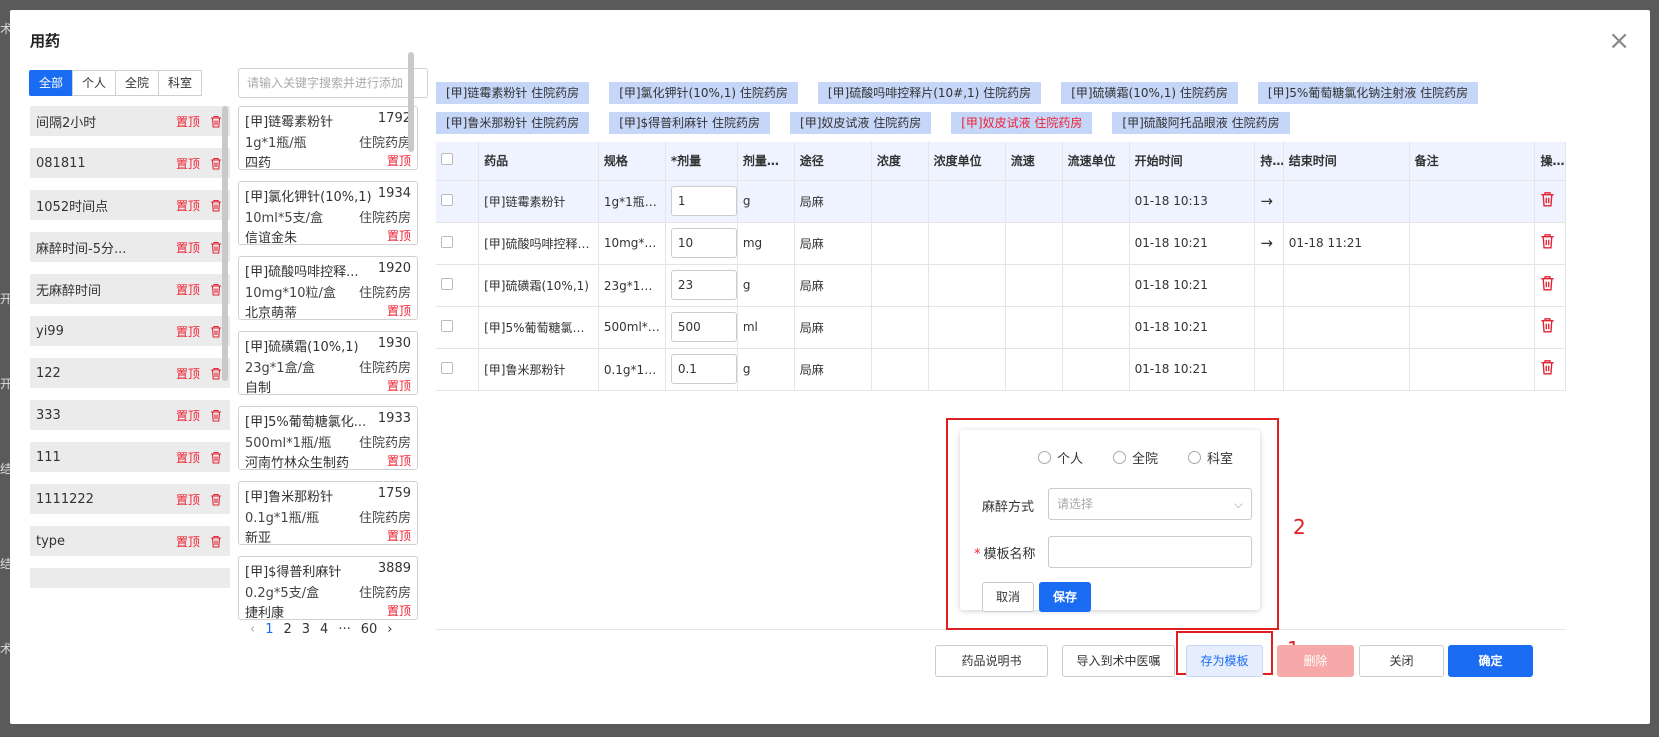 This screenshot has height=737, width=1659. Describe the element at coordinates (690, 123) in the screenshot. I see `drug-tag: [甲]$得普利麻针 住院药房` at that location.